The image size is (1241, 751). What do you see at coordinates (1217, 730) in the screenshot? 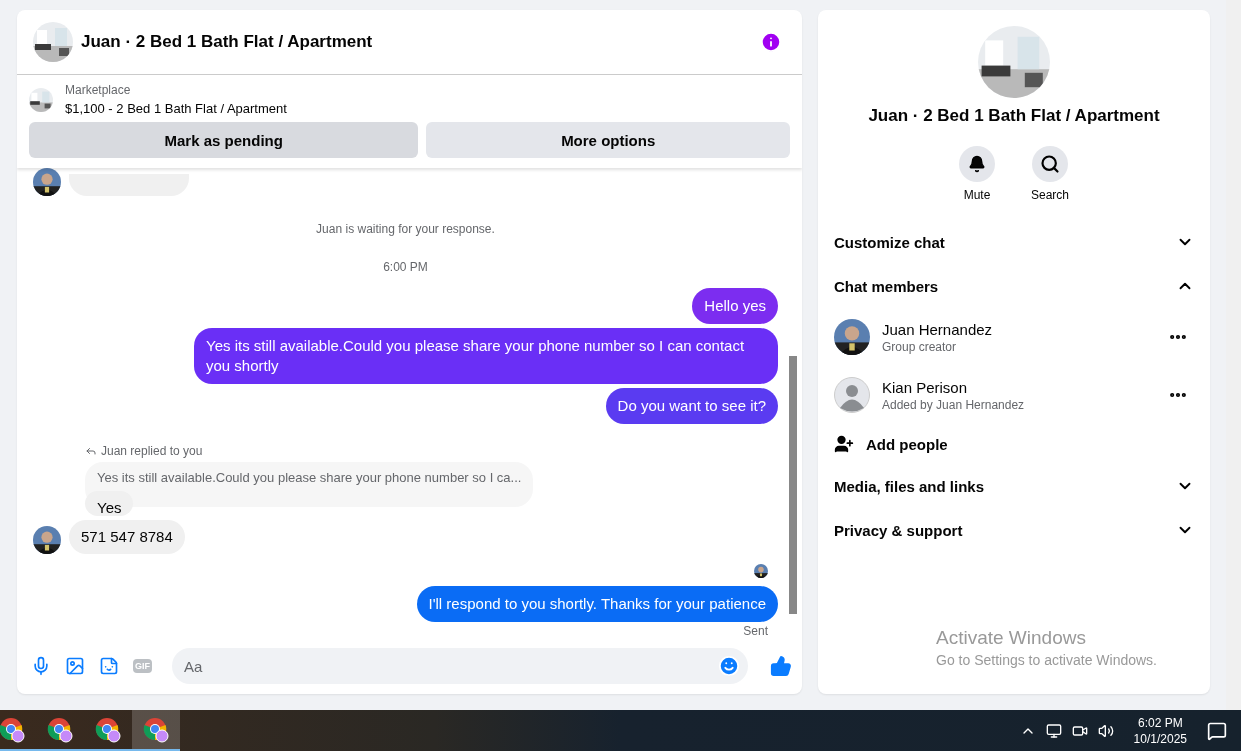
I see `notification-icon` at bounding box center [1217, 730].